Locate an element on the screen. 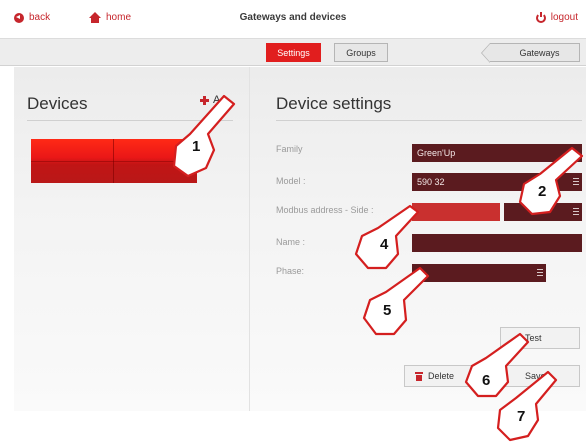 Image resolution: width=586 pixels, height=448 pixels. callout-number: 5 is located at coordinates (387, 310).